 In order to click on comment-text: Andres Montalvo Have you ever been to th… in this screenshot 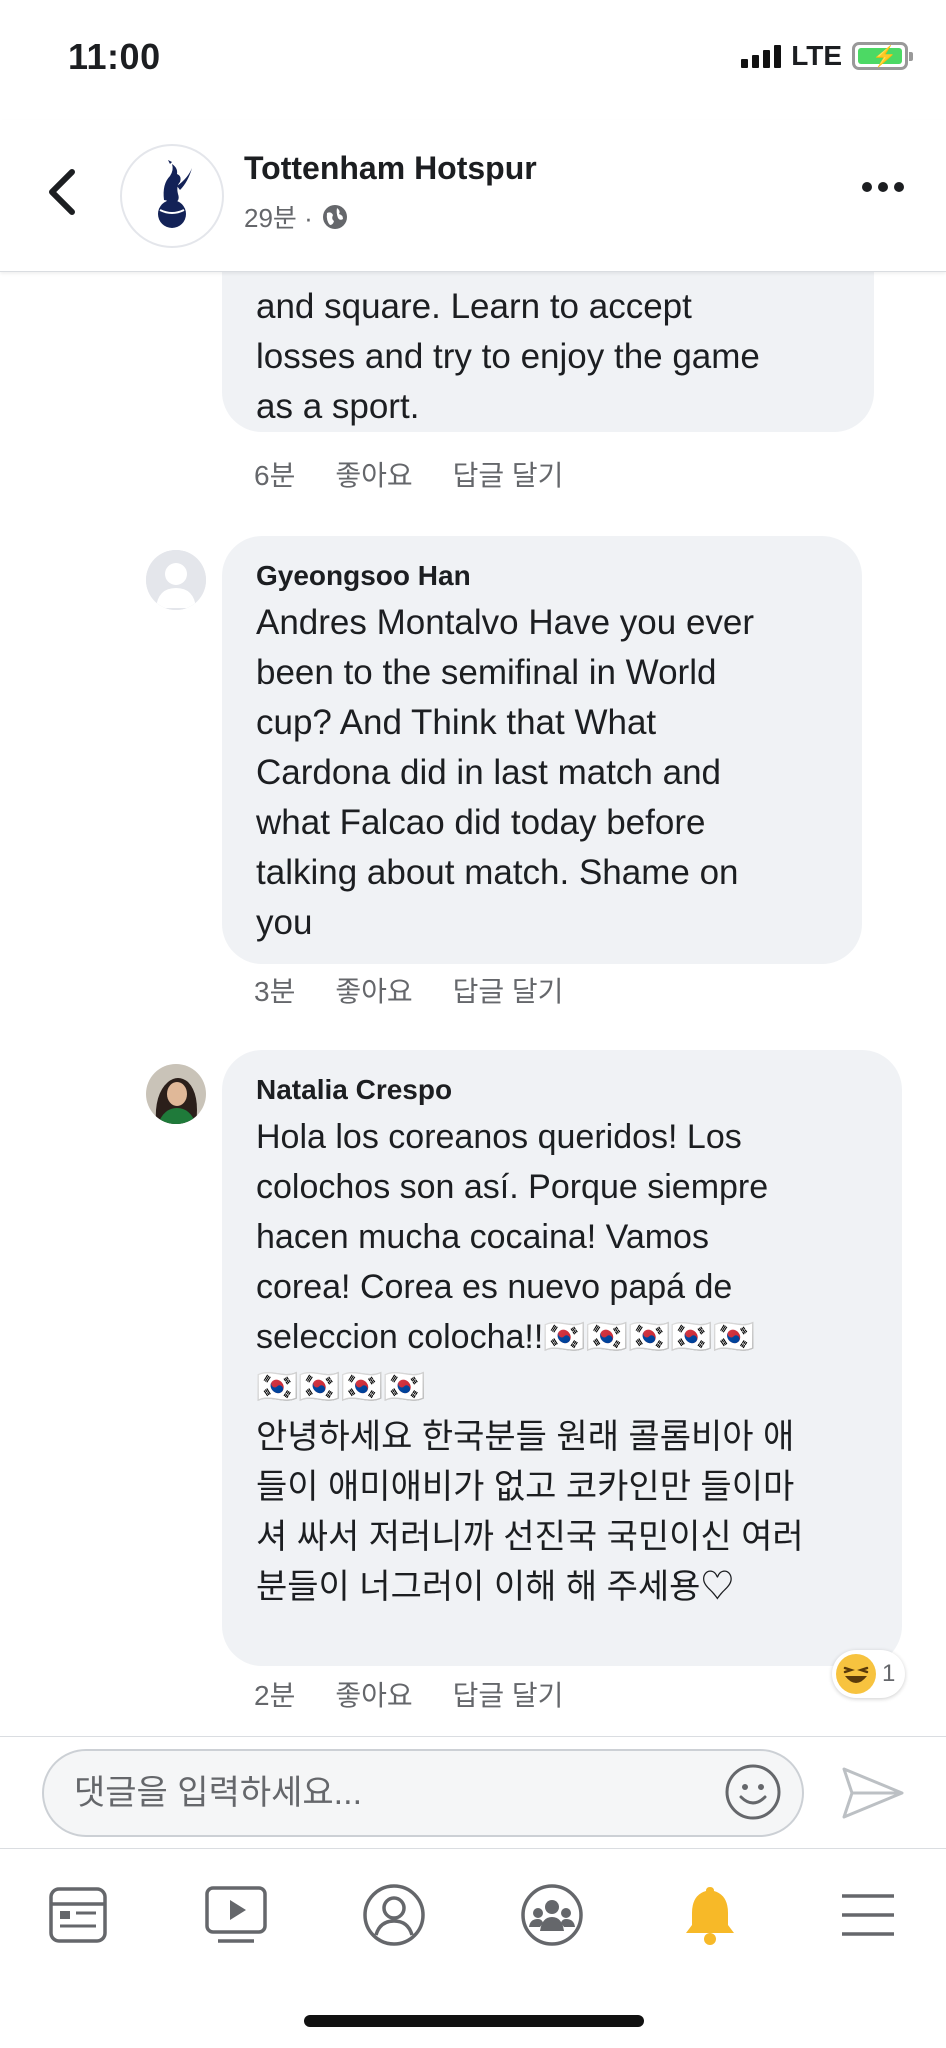, I will do `click(505, 772)`.